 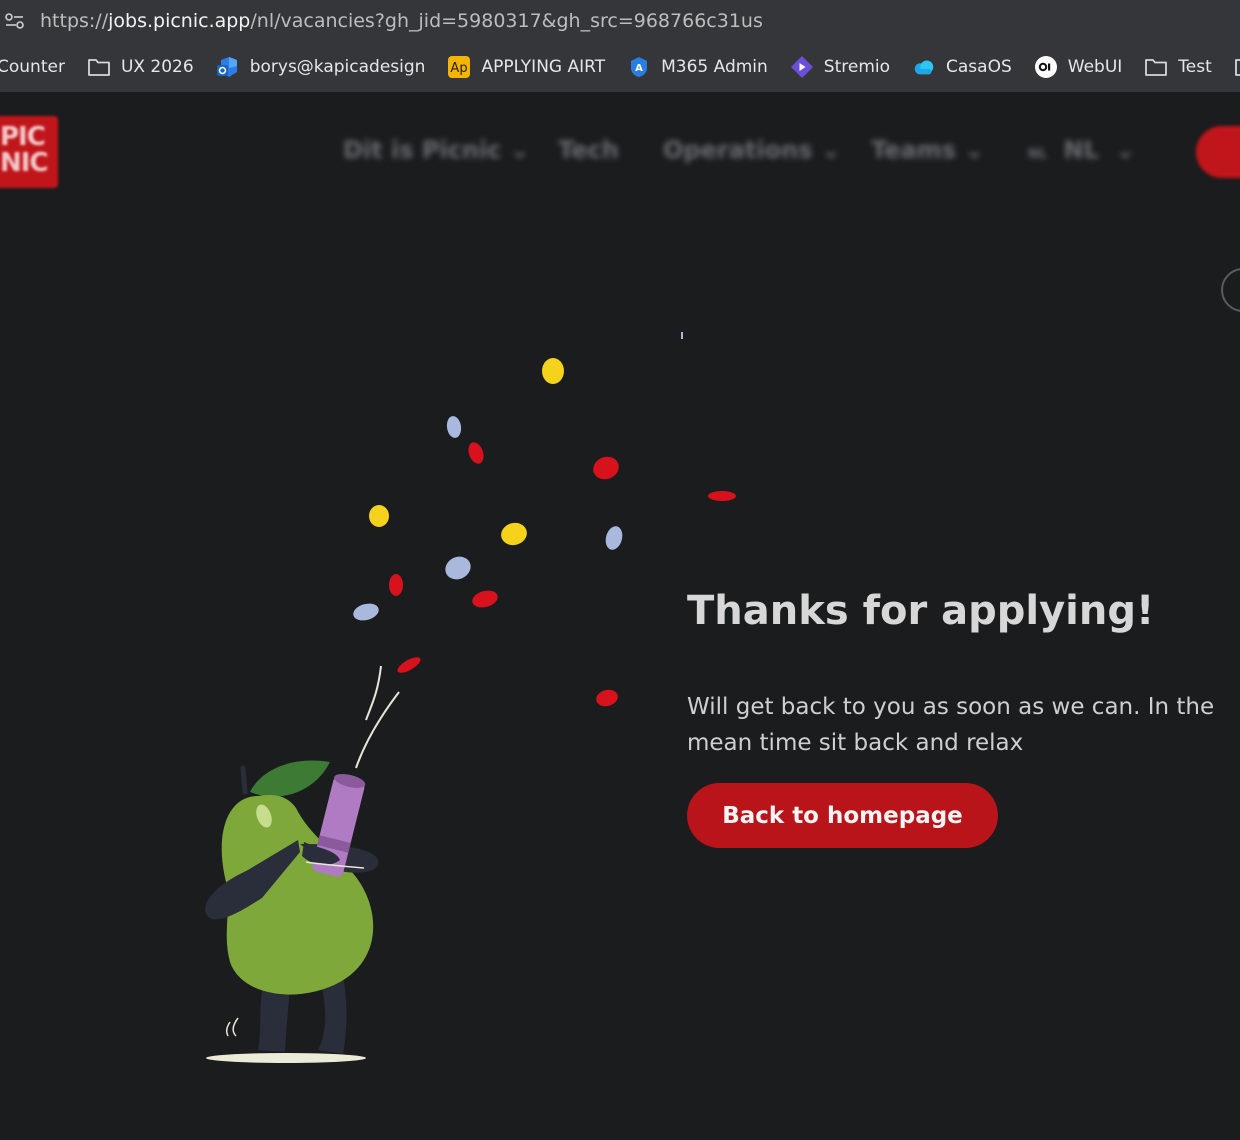 I want to click on side-scroll-button, so click(x=1230, y=290).